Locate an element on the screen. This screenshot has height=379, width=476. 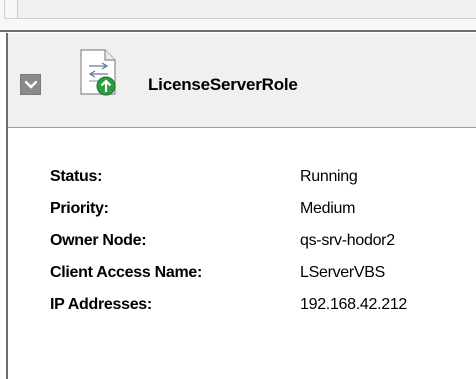
status-value: Running is located at coordinates (329, 176).